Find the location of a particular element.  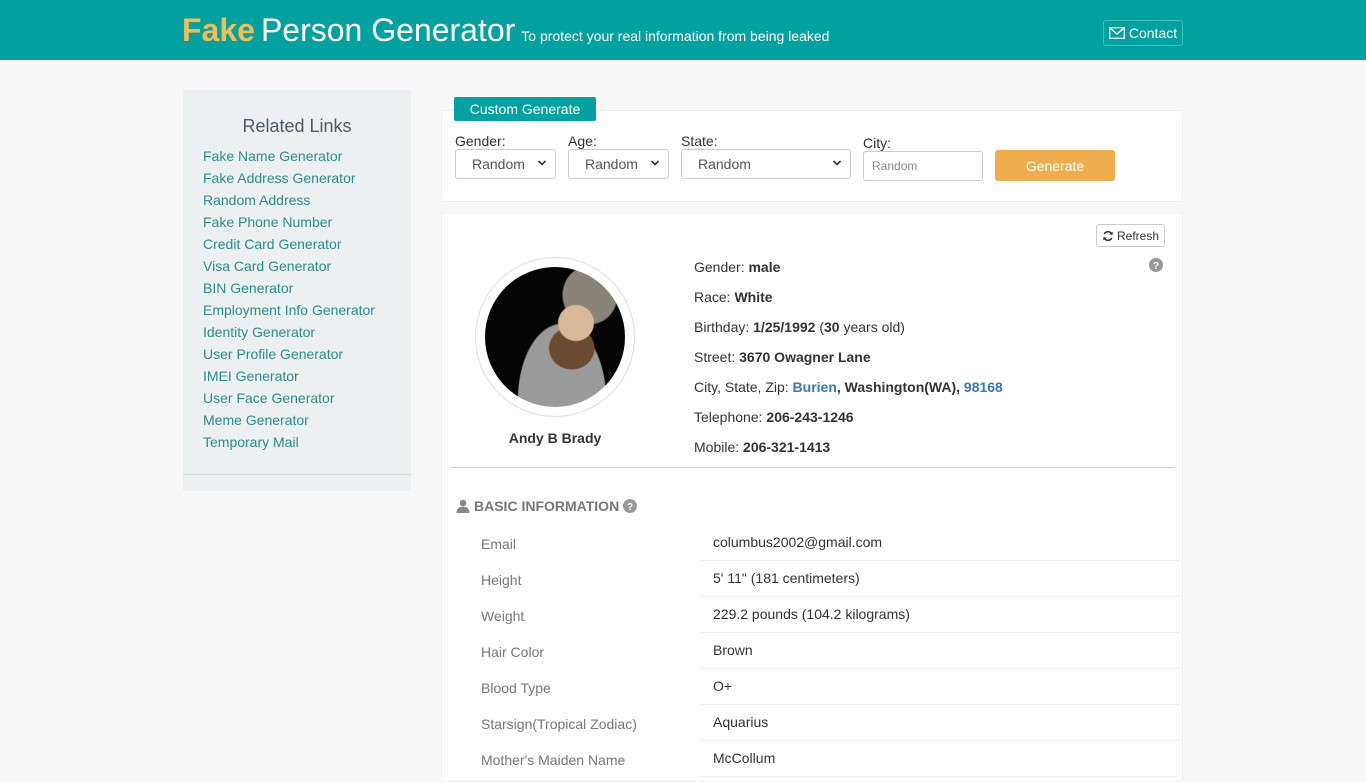

avatar is located at coordinates (555, 337).